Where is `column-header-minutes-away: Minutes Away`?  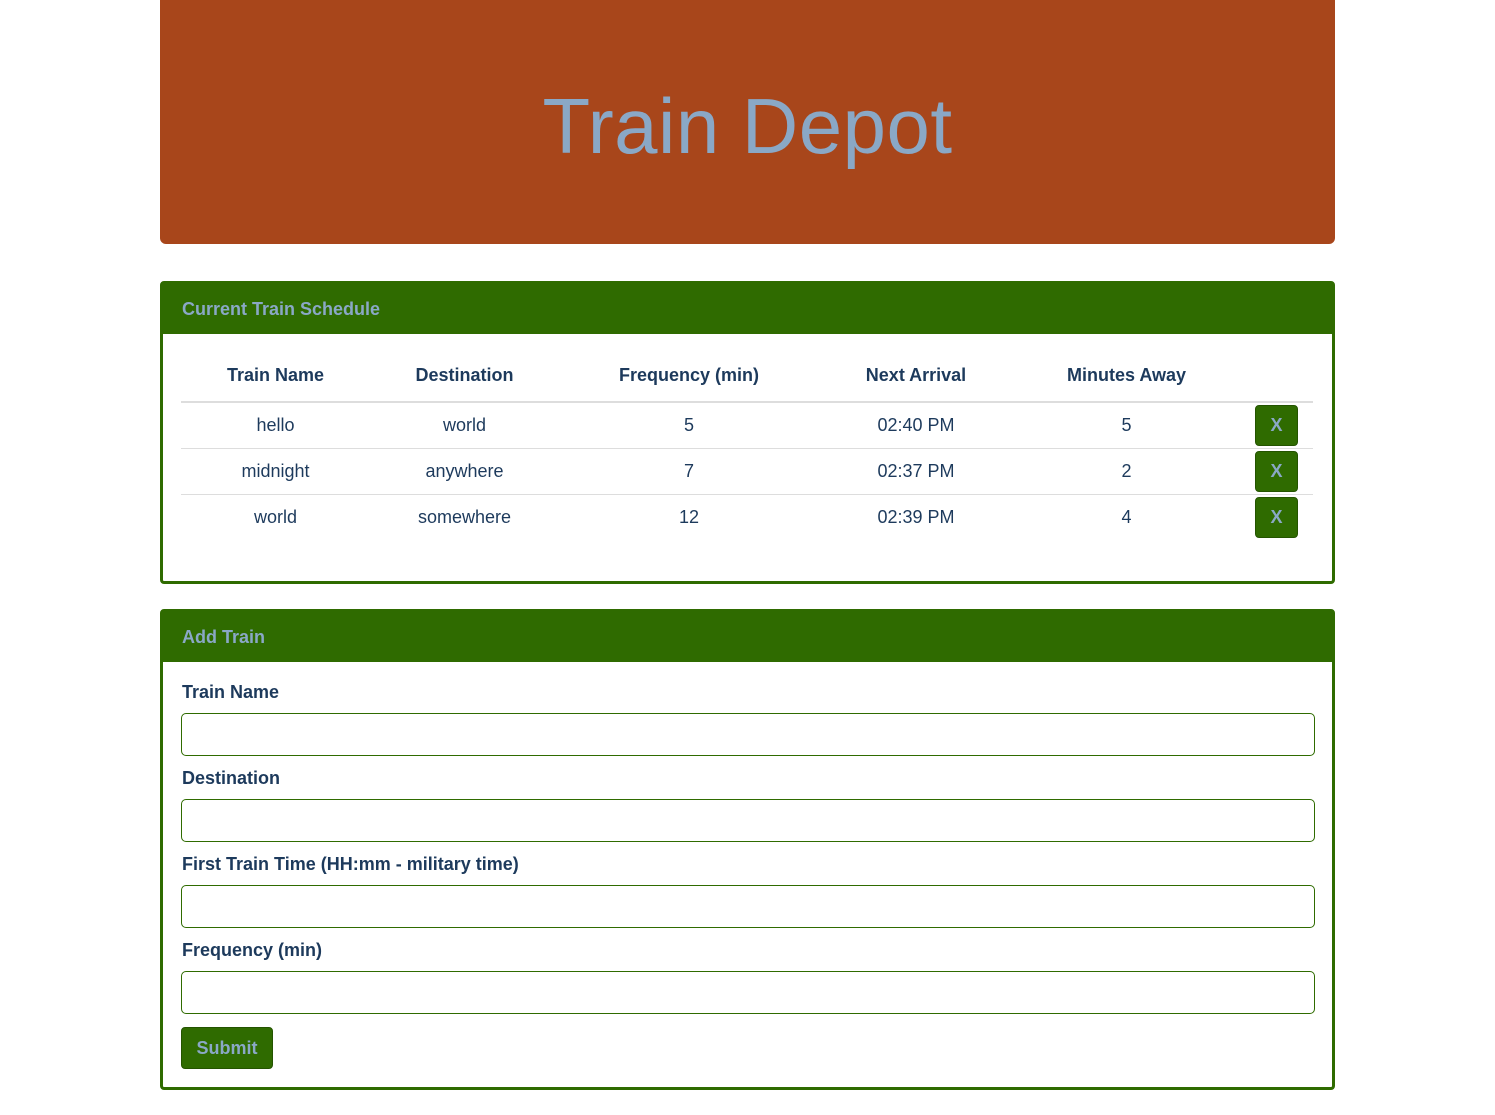
column-header-minutes-away: Minutes Away is located at coordinates (1126, 376).